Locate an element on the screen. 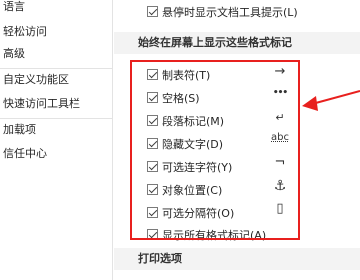 This screenshot has width=360, height=280. sidebar-item-advanced: 高级 is located at coordinates (56, 54).